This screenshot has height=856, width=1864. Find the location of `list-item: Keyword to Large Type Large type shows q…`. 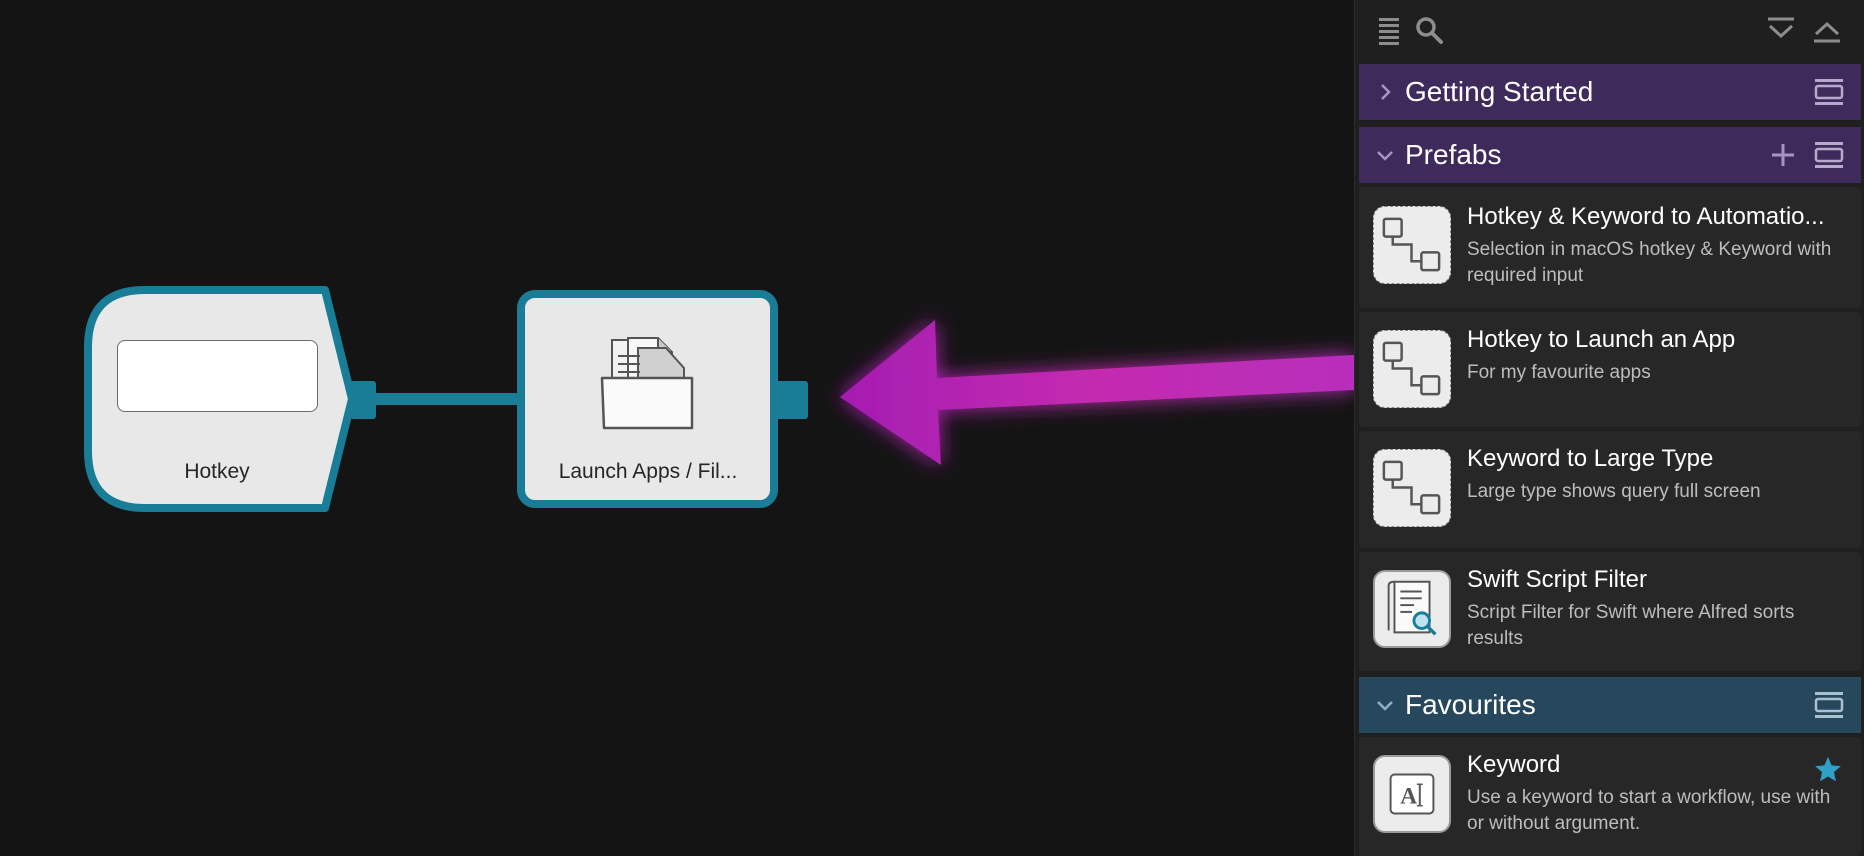

list-item: Keyword to Large Type Large type shows q… is located at coordinates (1610, 489).